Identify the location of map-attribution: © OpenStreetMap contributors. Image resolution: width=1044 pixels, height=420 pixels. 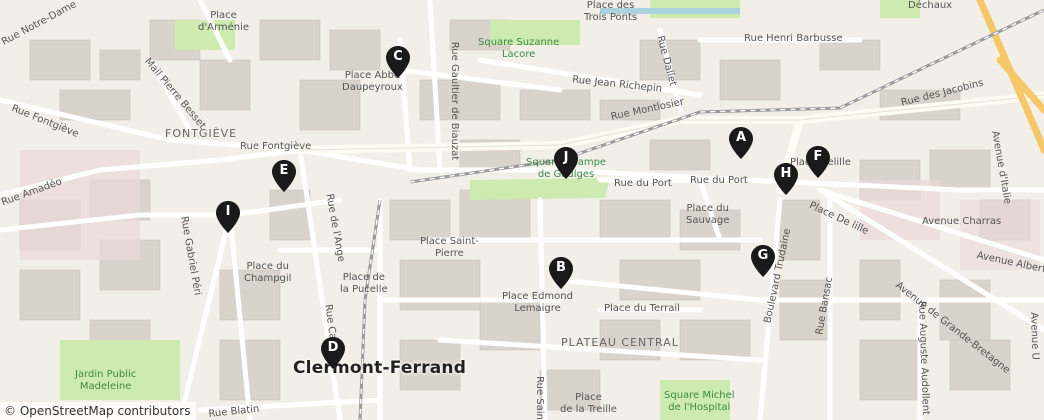
(98, 411).